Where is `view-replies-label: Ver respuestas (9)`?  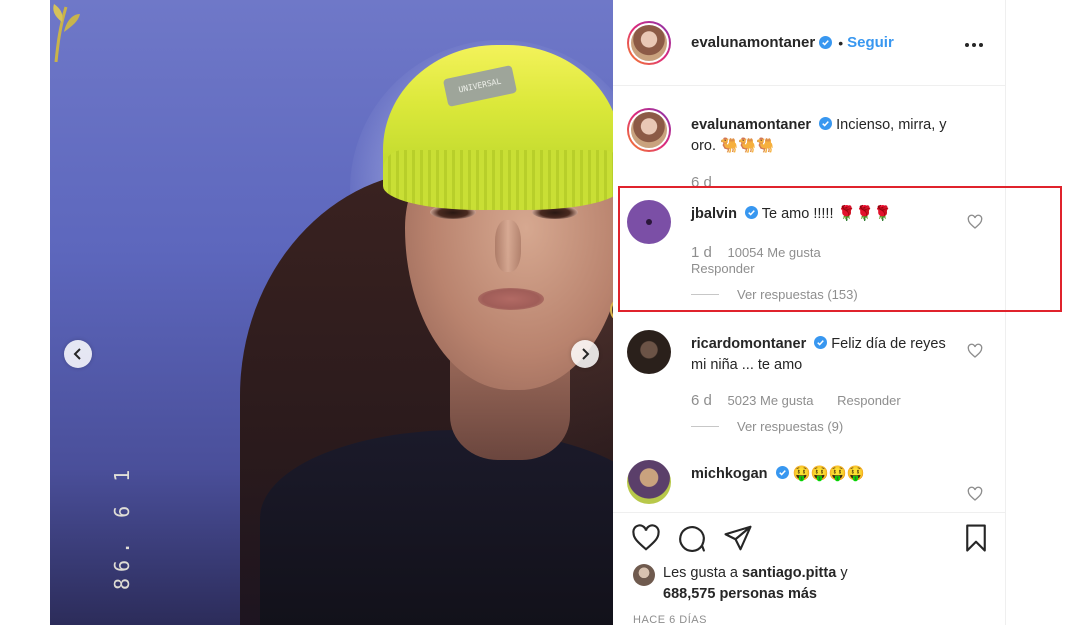 view-replies-label: Ver respuestas (9) is located at coordinates (790, 426).